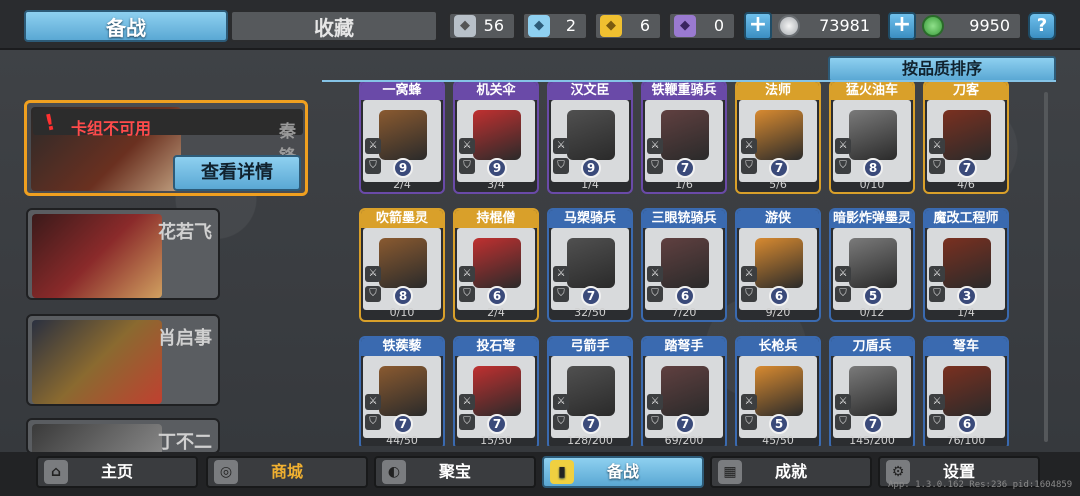 The image size is (1080, 496). I want to click on hero-card: 肖启事, so click(123, 360).